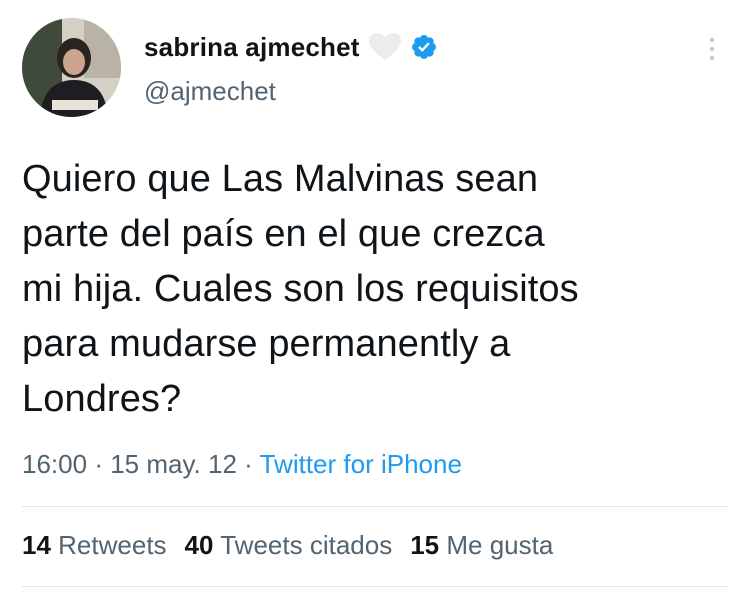 Image resolution: width=750 pixels, height=598 pixels. I want to click on avatar, so click(71, 67).